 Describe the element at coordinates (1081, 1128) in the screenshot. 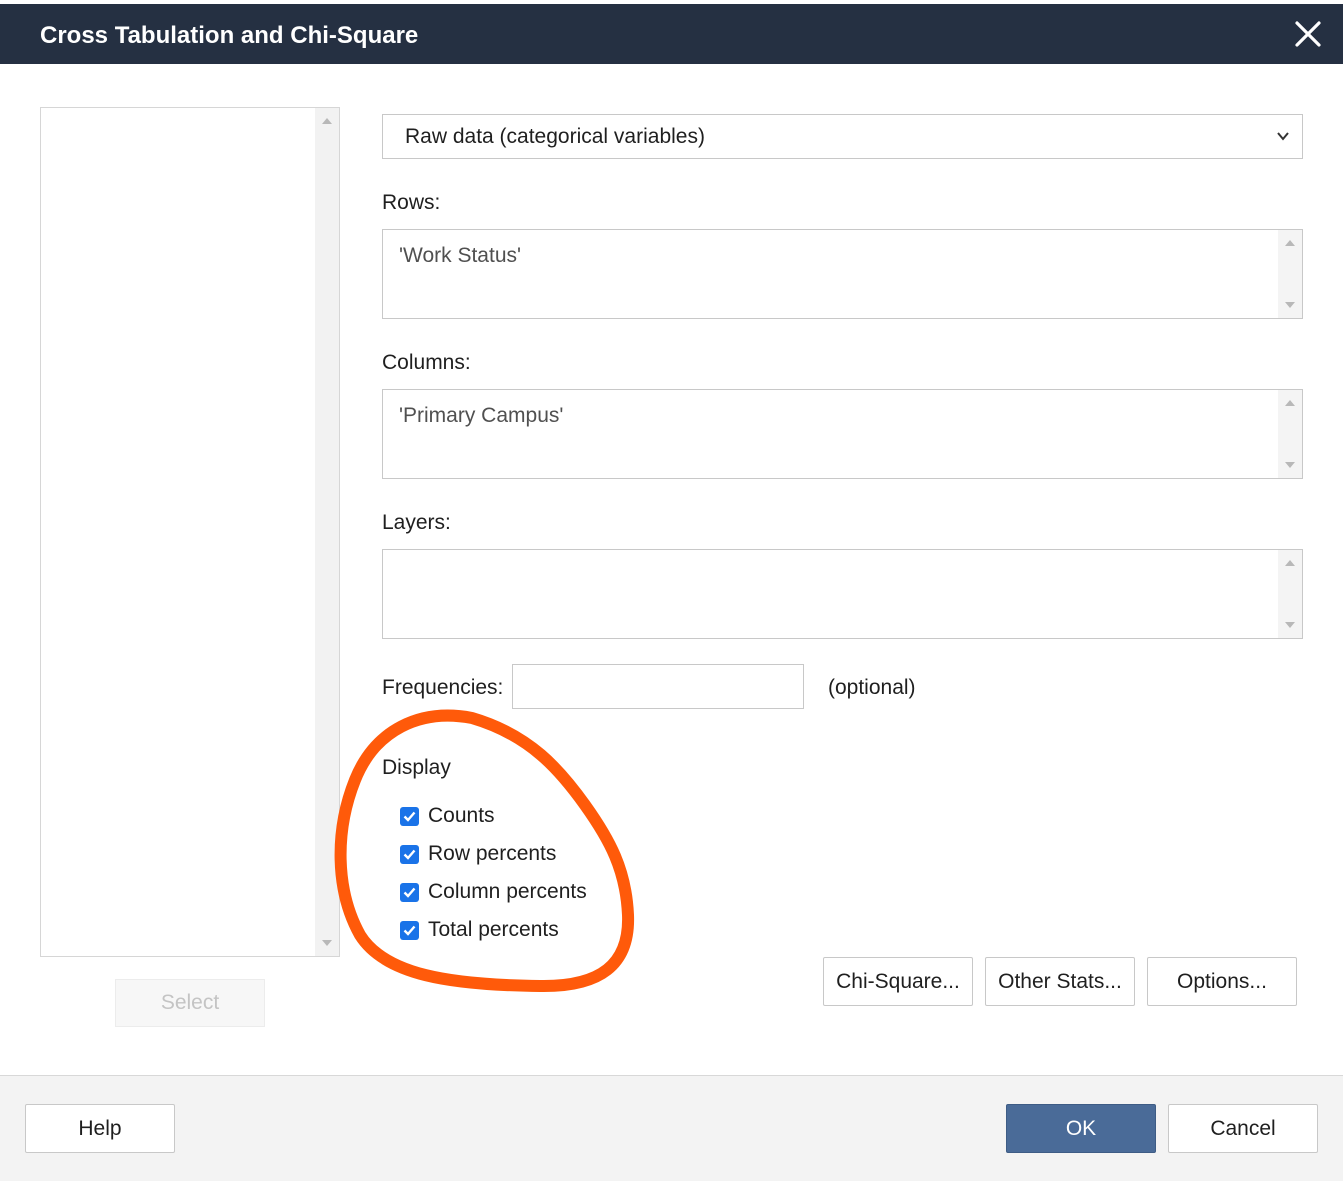

I see `ok-button: OK` at that location.